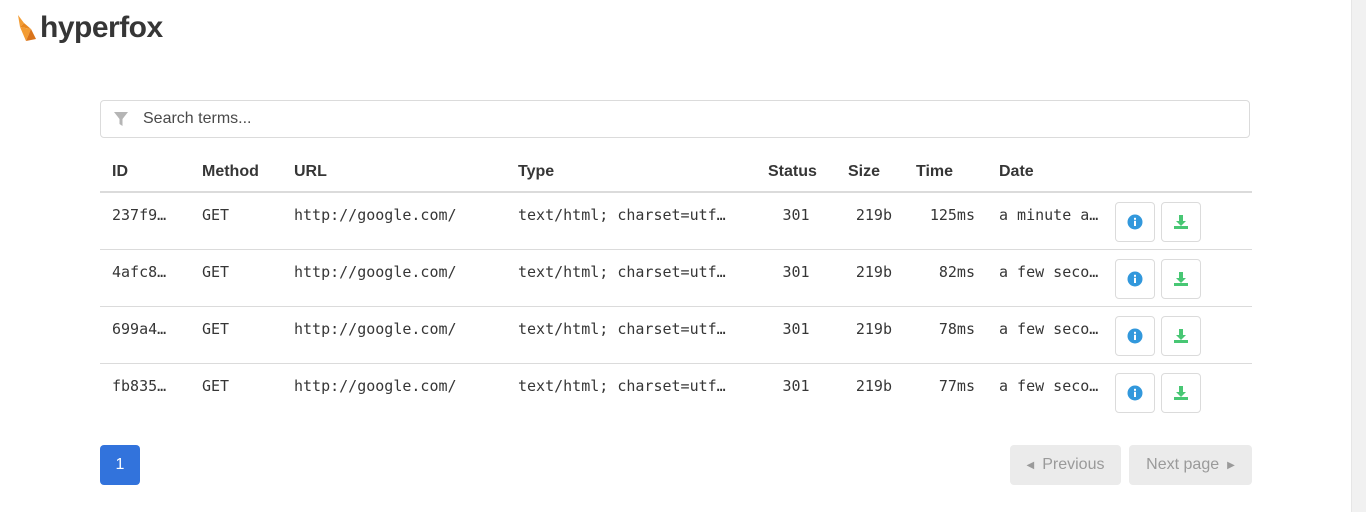 The image size is (1366, 512). Describe the element at coordinates (945, 278) in the screenshot. I see `cell-time: 82ms` at that location.